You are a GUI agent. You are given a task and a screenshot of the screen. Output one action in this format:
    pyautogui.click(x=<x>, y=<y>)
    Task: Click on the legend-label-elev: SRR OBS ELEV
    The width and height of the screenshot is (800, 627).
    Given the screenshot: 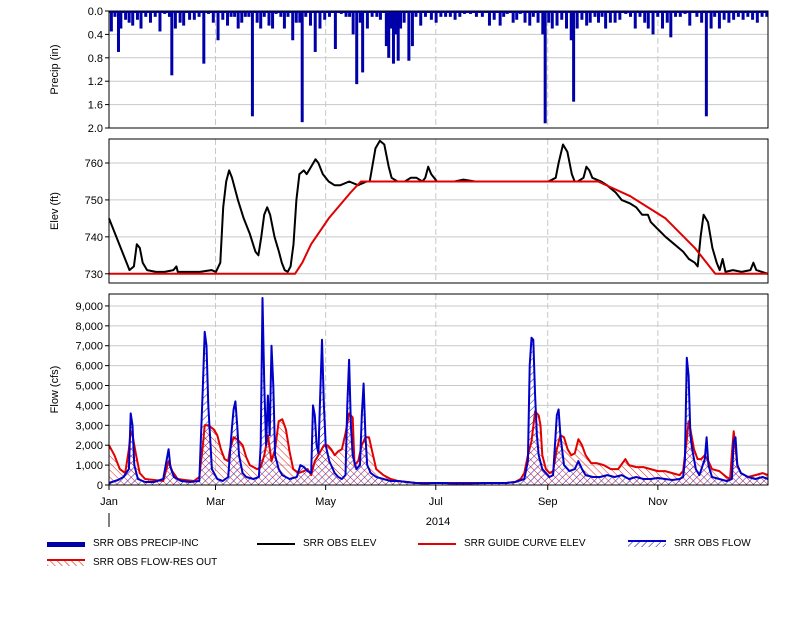 What is the action you would take?
    pyautogui.click(x=340, y=543)
    